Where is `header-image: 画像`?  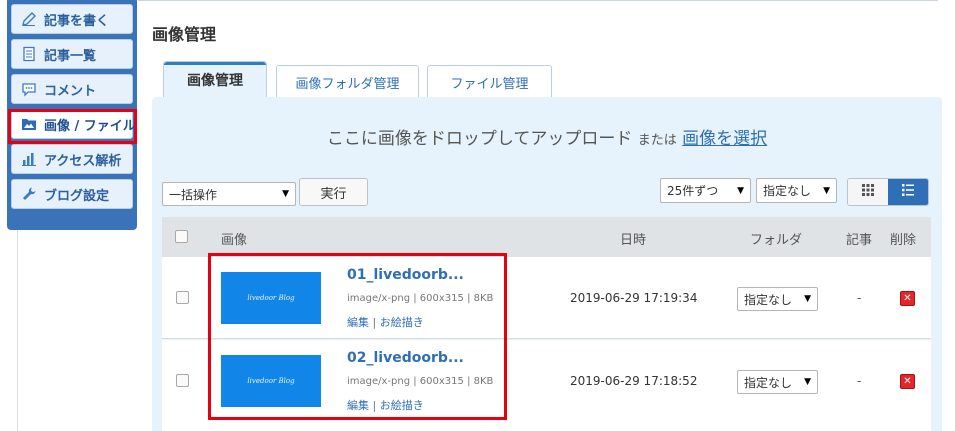
header-image: 画像 is located at coordinates (234, 240).